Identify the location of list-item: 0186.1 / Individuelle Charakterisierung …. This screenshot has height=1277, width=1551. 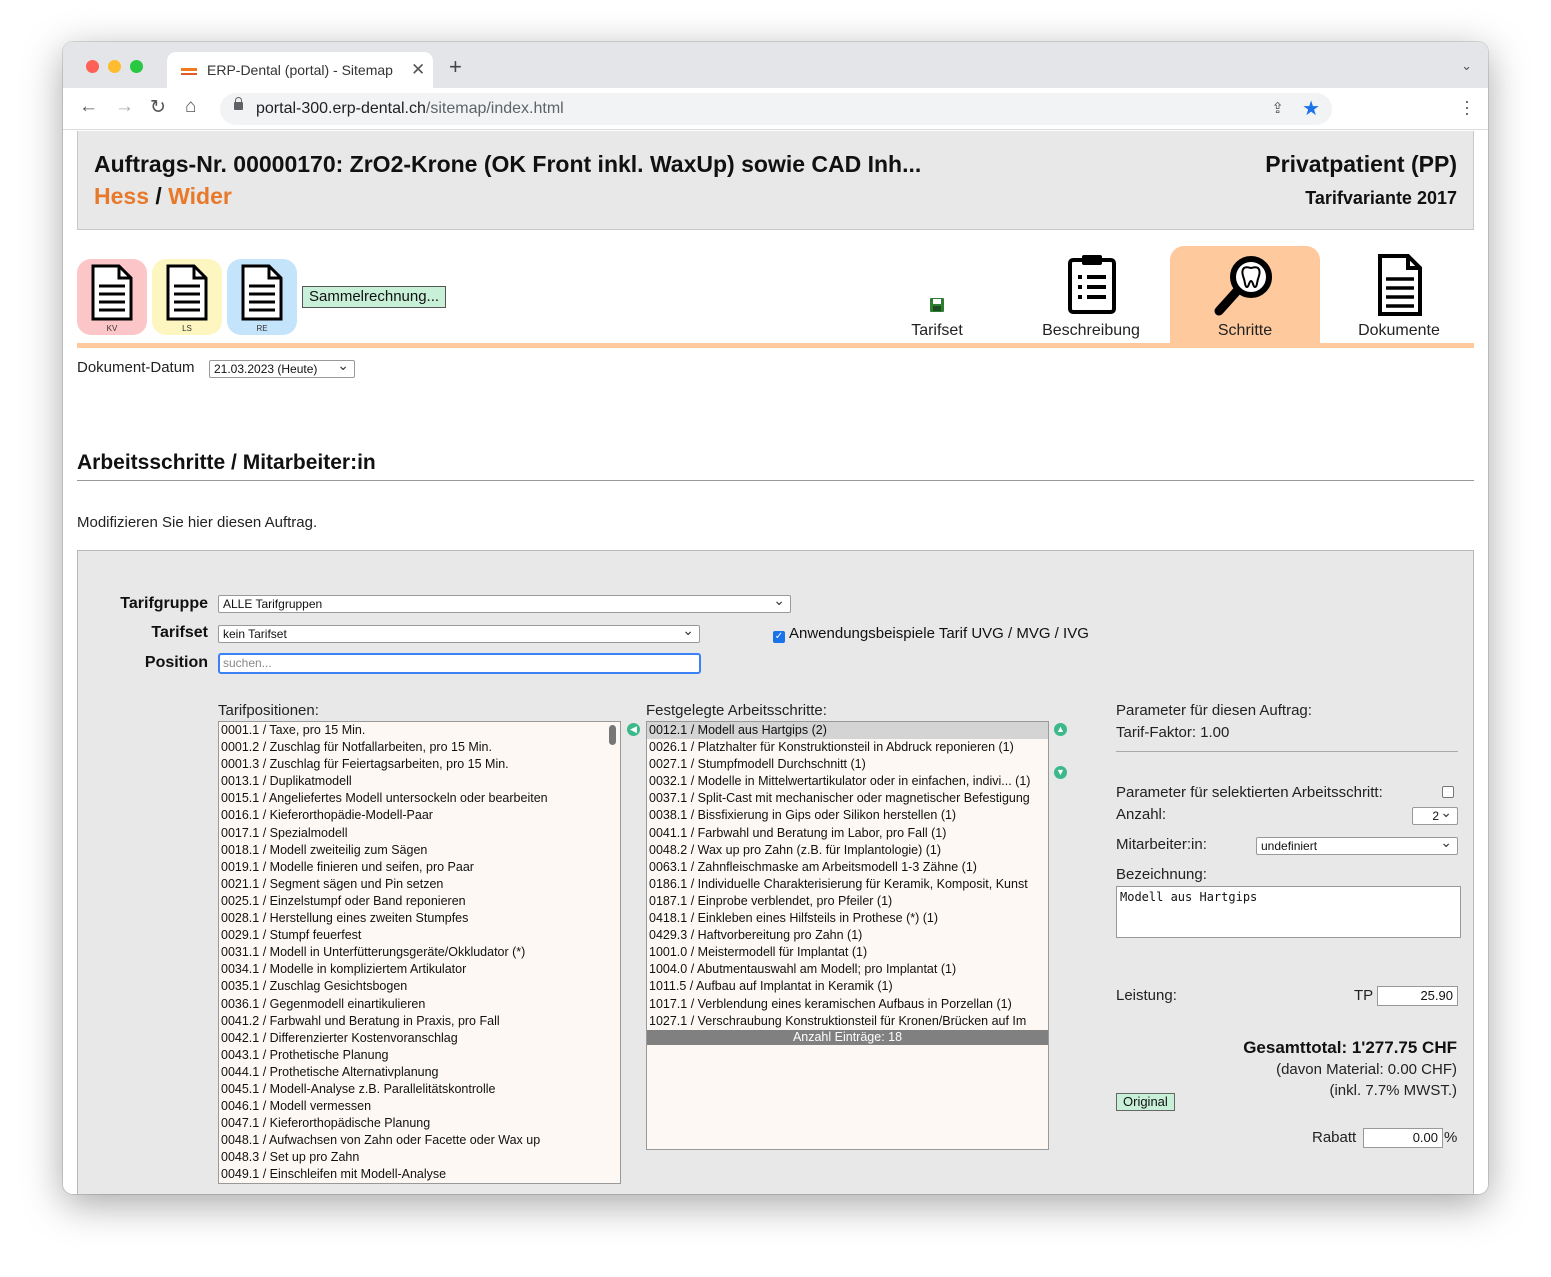
(847, 884).